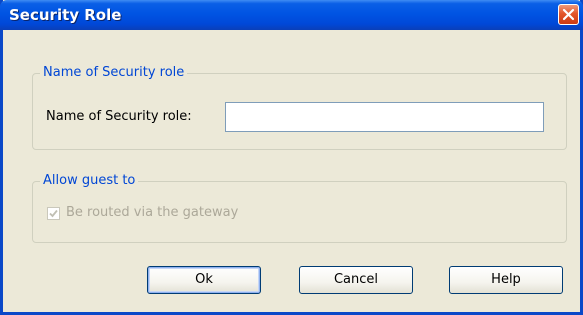  What do you see at coordinates (152, 212) in the screenshot?
I see `routed-via-gateway-label: Be routed via the gateway` at bounding box center [152, 212].